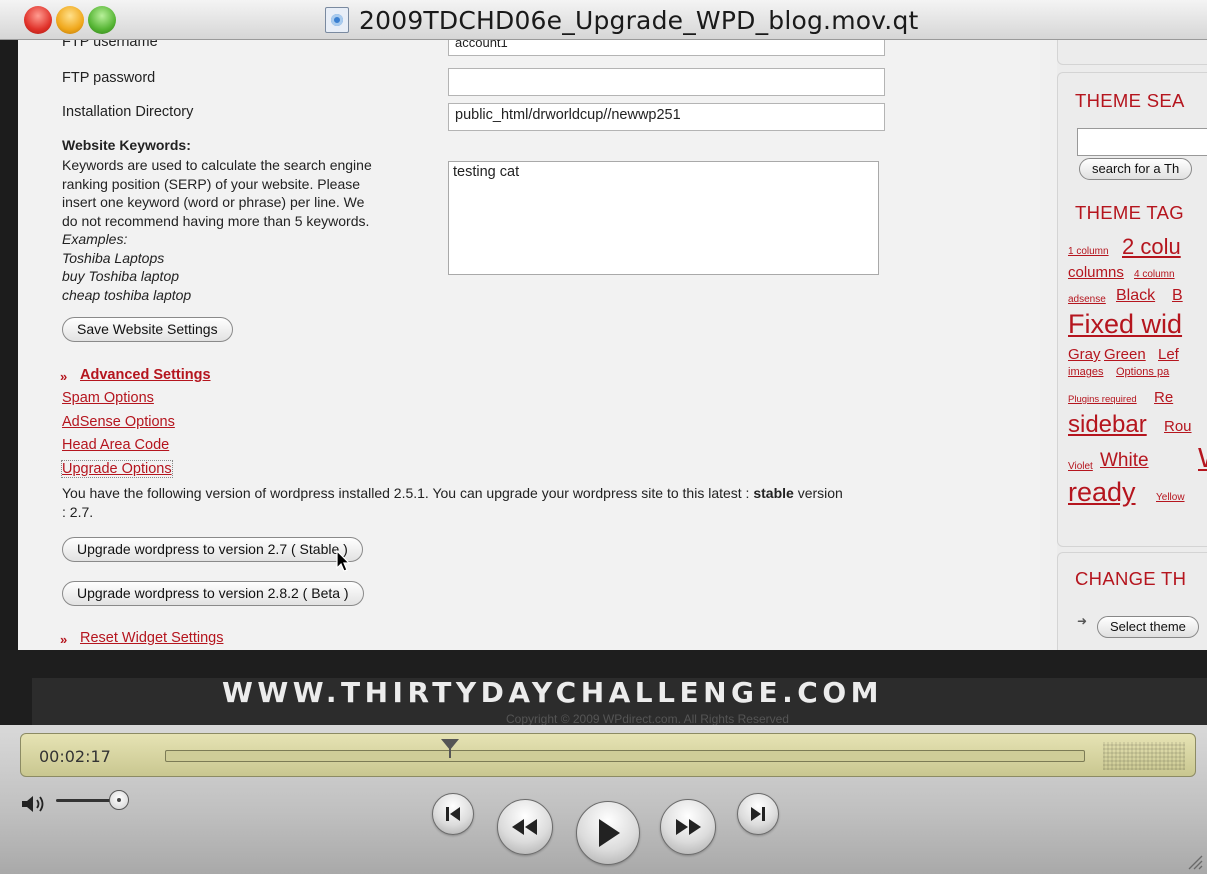 The image size is (1207, 874). What do you see at coordinates (109, 78) in the screenshot?
I see `ftp-password-label: FTP password` at bounding box center [109, 78].